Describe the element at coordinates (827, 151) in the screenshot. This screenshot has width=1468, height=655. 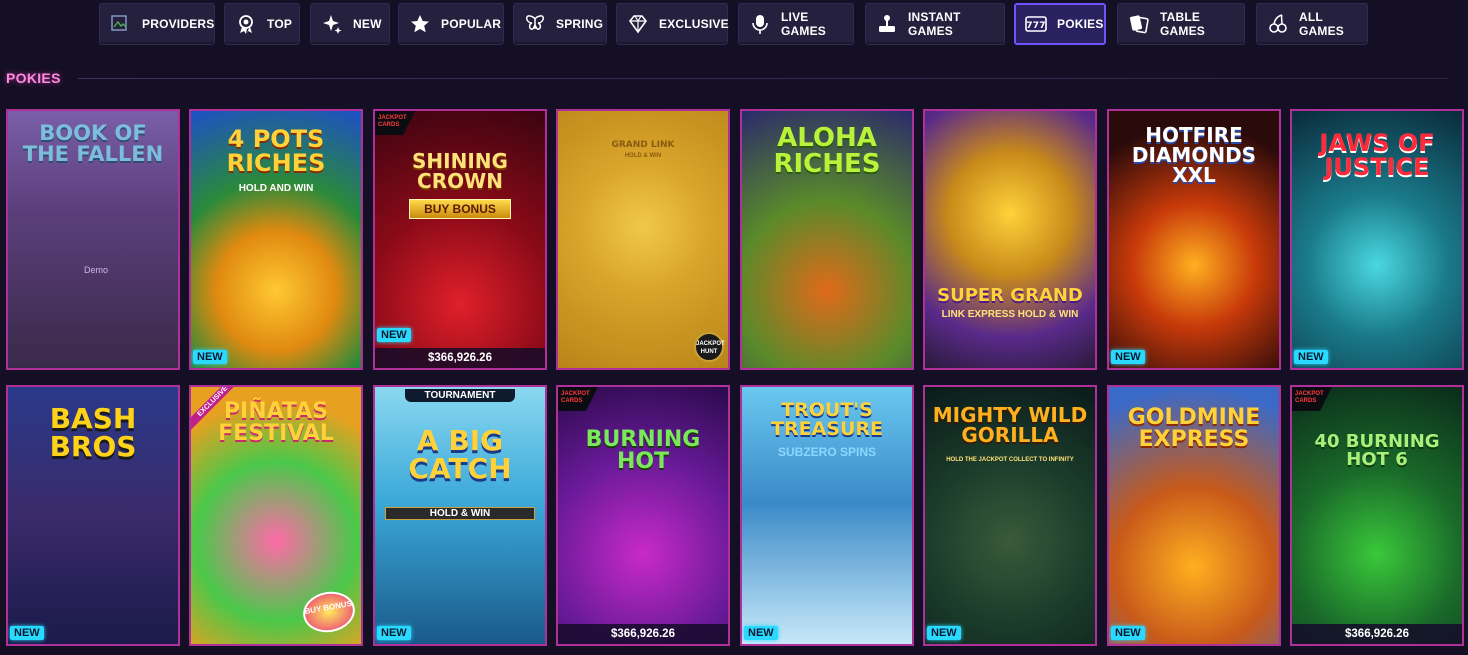
I see `game-title: ALOHA RICHES` at that location.